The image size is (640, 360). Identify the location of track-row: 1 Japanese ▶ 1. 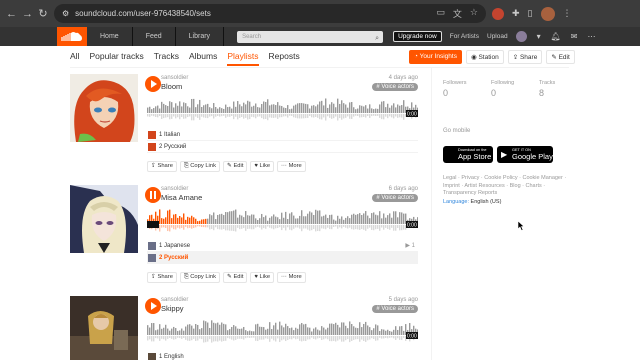
(282, 246).